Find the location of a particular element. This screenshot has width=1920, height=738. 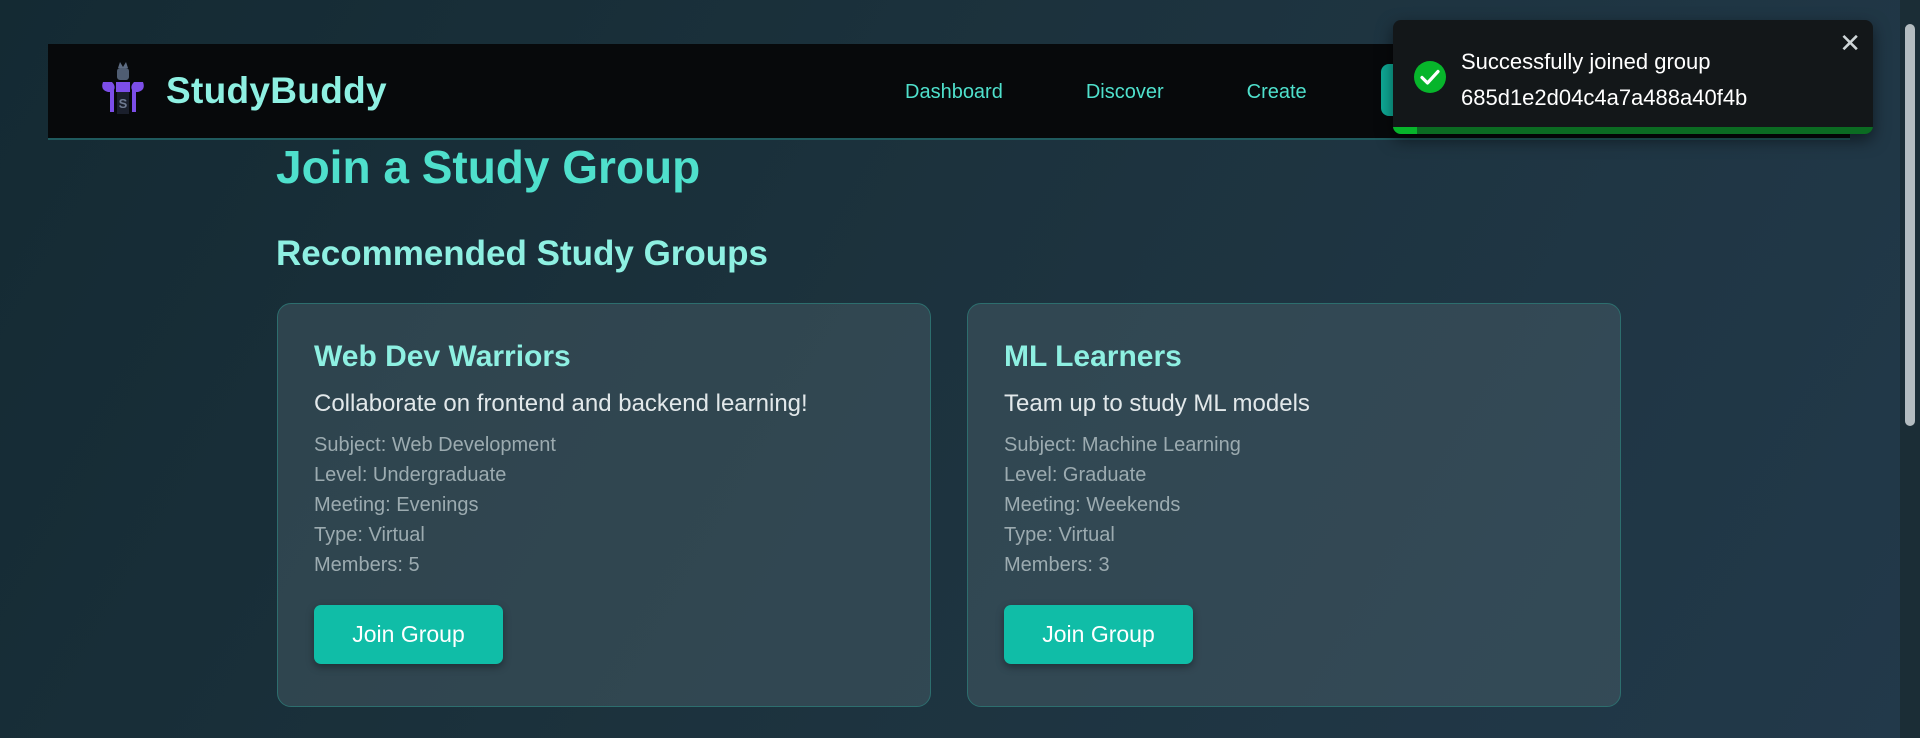

nav-links: Dashboard Discover Create is located at coordinates (1147, 92).